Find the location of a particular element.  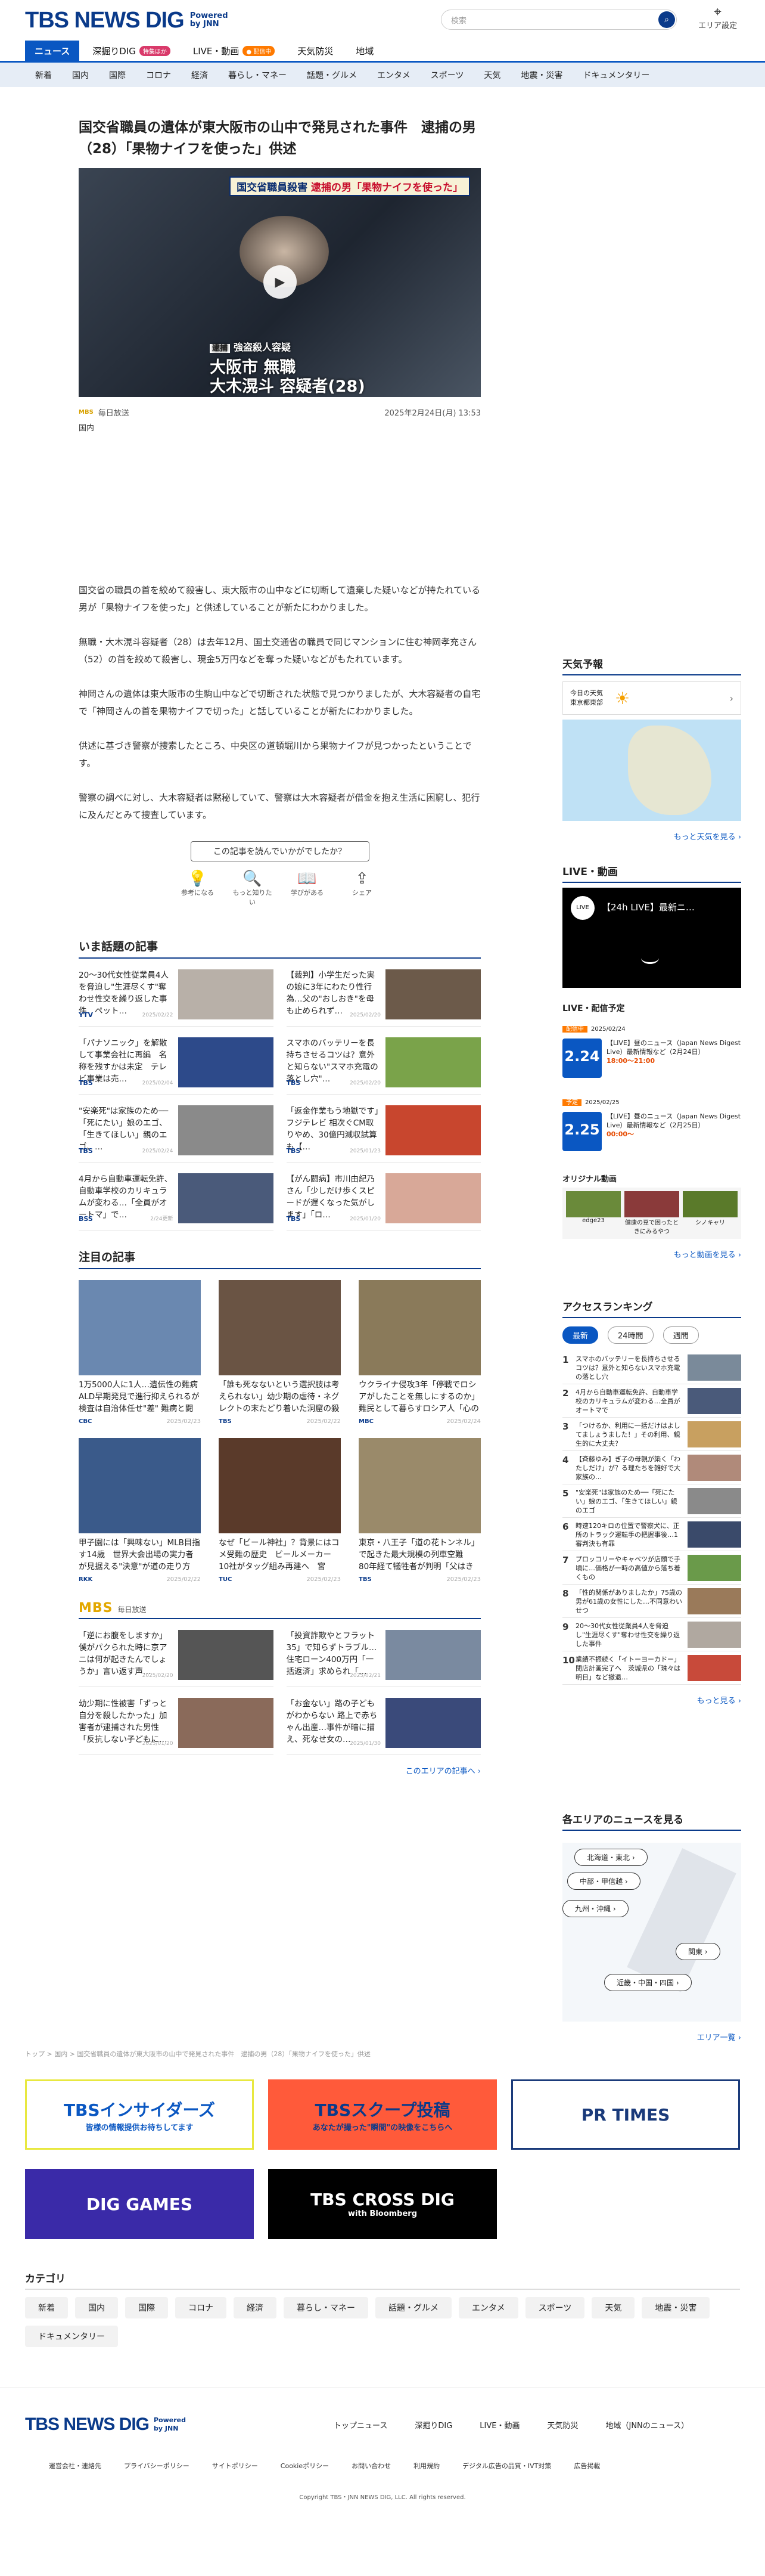

areas-more-link: エリア一覧 › is located at coordinates (651, 2036).